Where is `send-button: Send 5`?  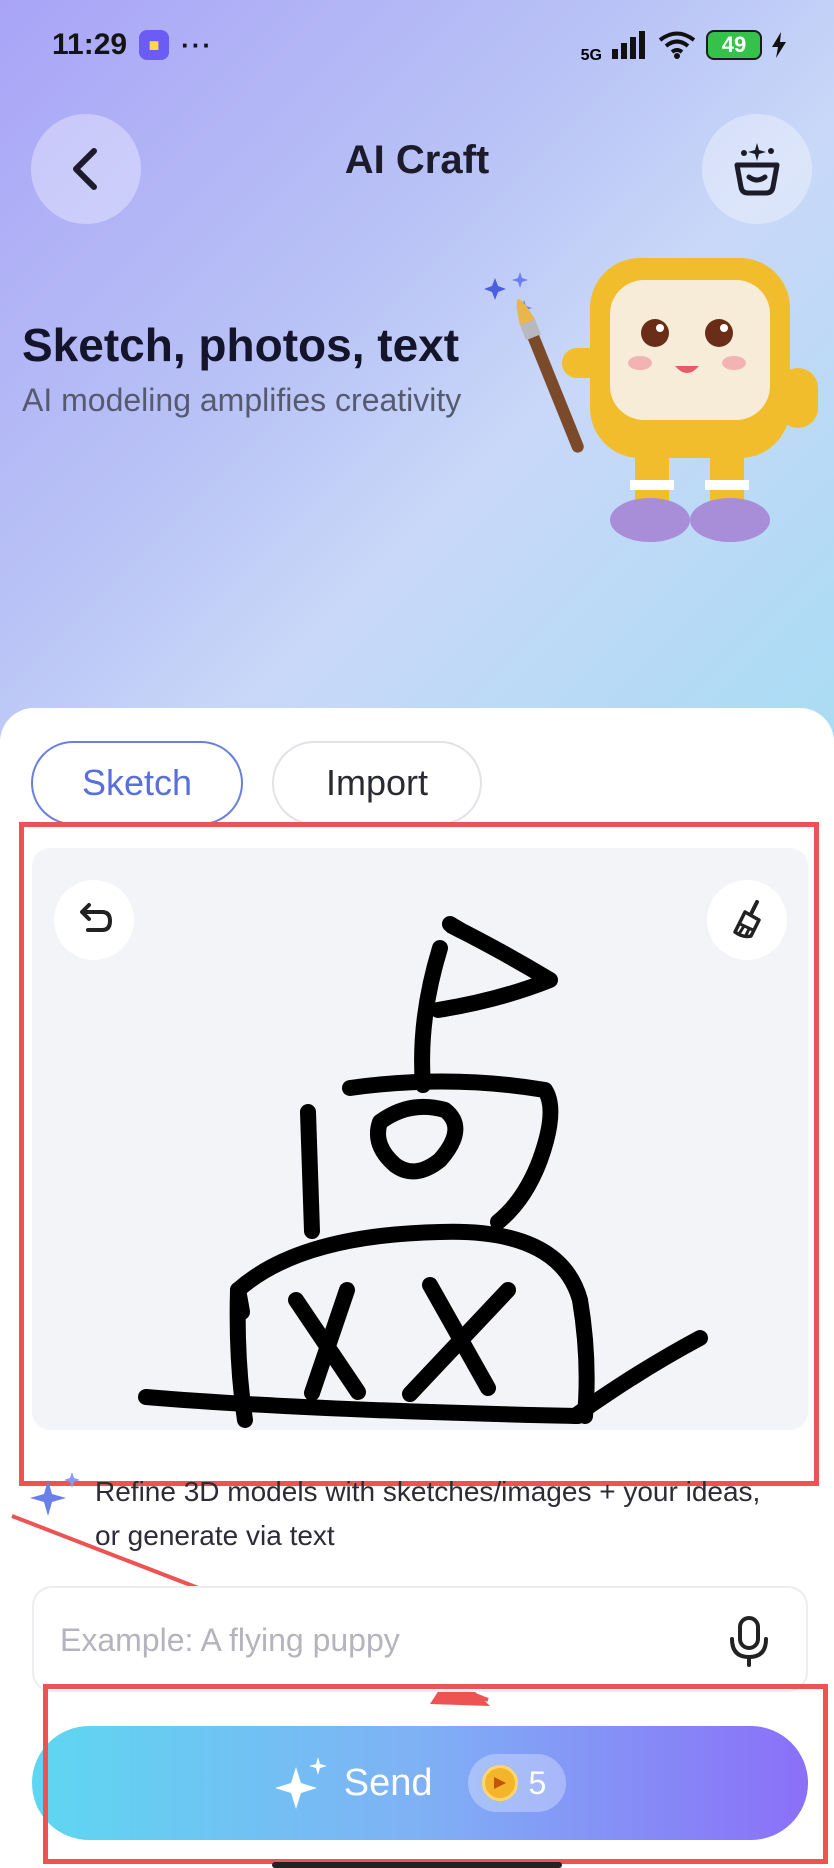 send-button: Send 5 is located at coordinates (420, 1783).